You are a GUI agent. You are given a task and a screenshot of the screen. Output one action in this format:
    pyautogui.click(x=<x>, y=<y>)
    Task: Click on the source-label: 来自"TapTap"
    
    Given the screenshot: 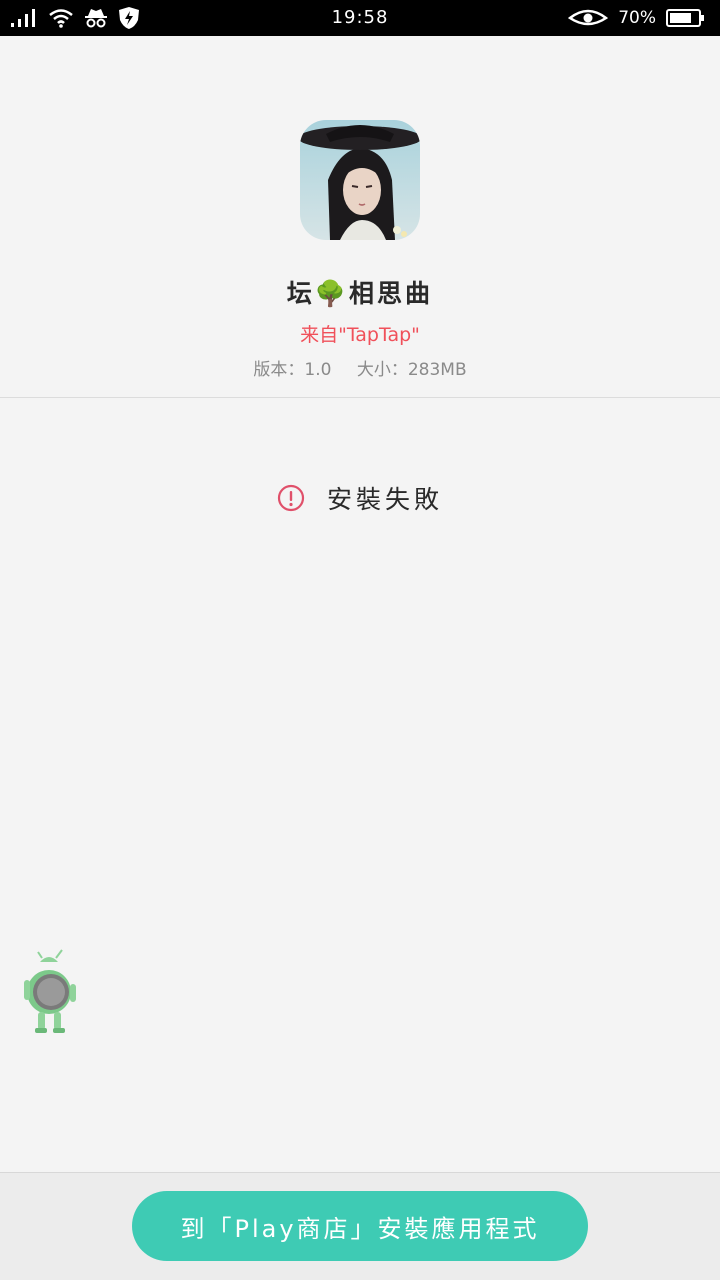 What is the action you would take?
    pyautogui.click(x=360, y=335)
    